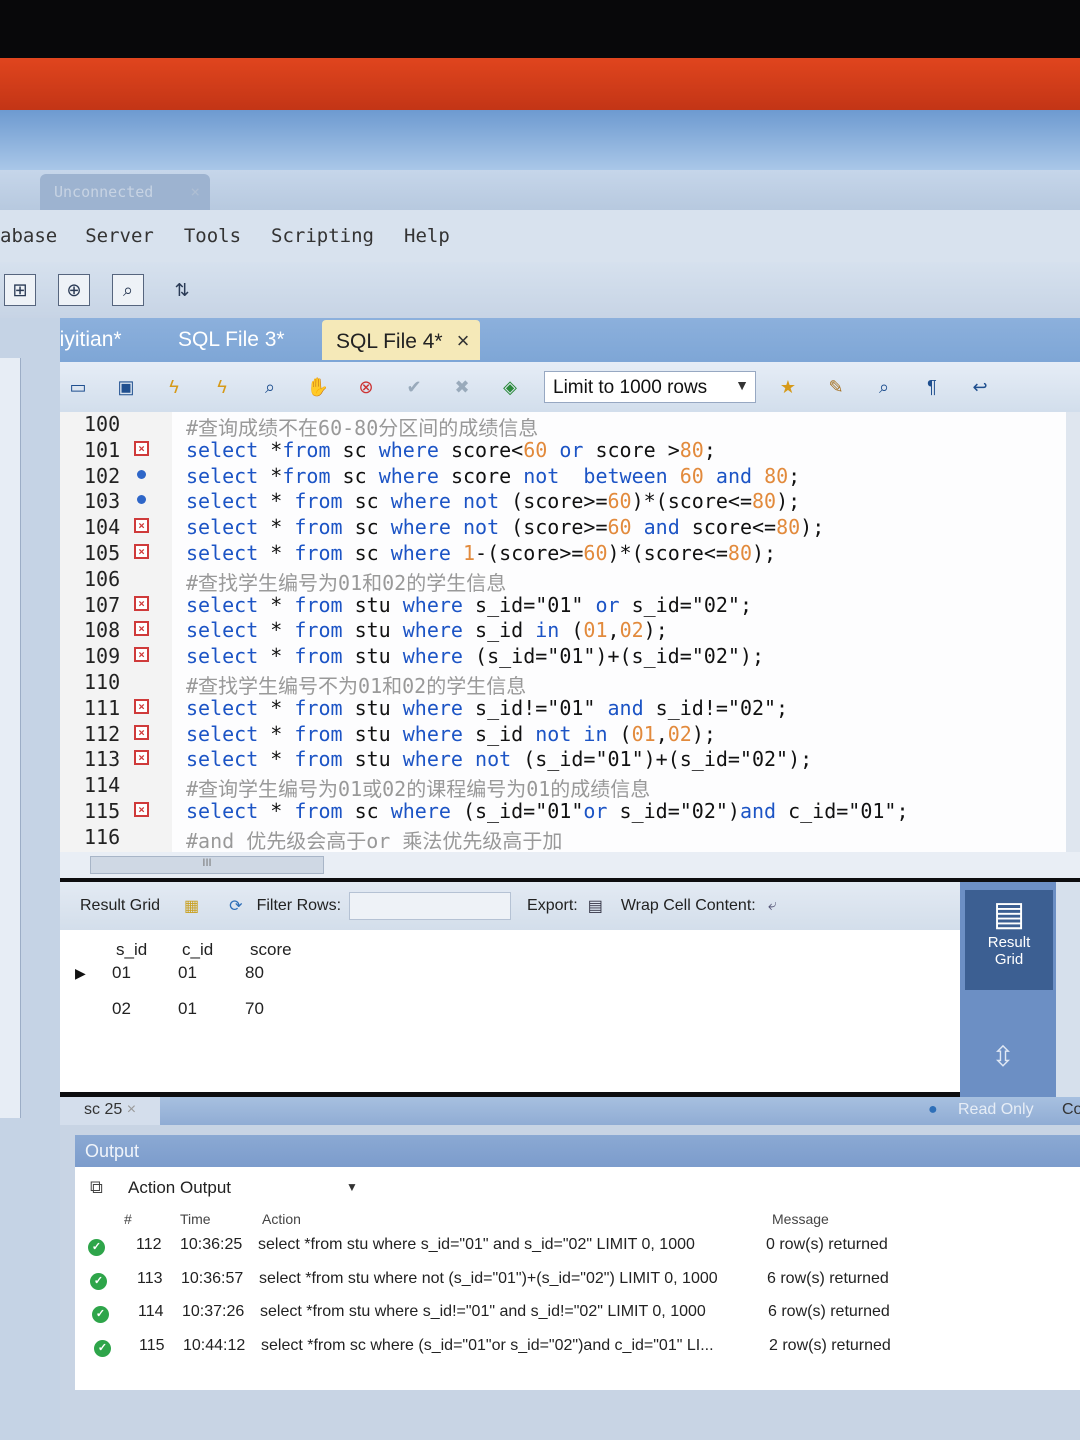  Describe the element at coordinates (884, 387) in the screenshot. I see `find-icon: ⌕` at that location.